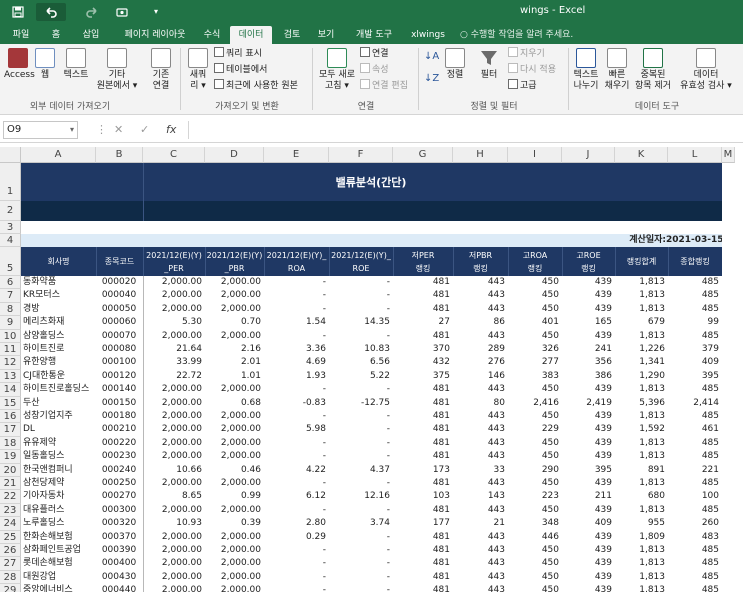 This screenshot has height=592, width=743. Describe the element at coordinates (173, 496) in the screenshot. I see `cell-c22: 8.65` at that location.